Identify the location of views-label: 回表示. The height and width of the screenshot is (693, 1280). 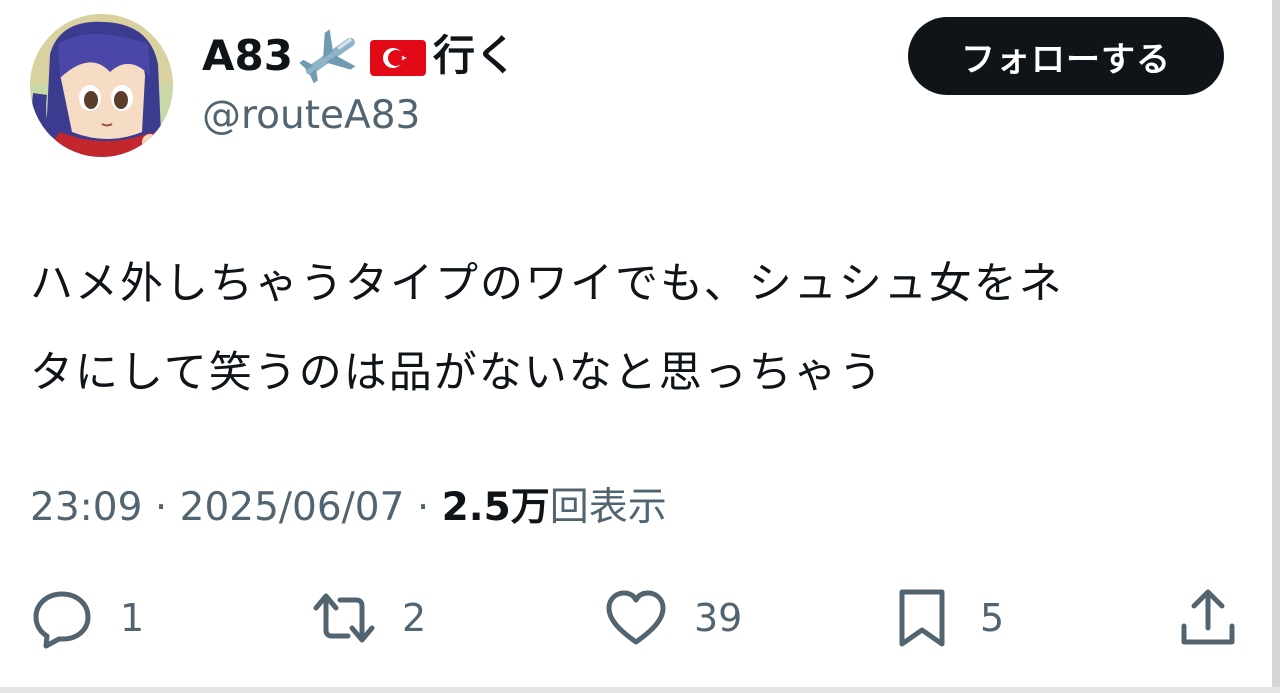
(608, 507).